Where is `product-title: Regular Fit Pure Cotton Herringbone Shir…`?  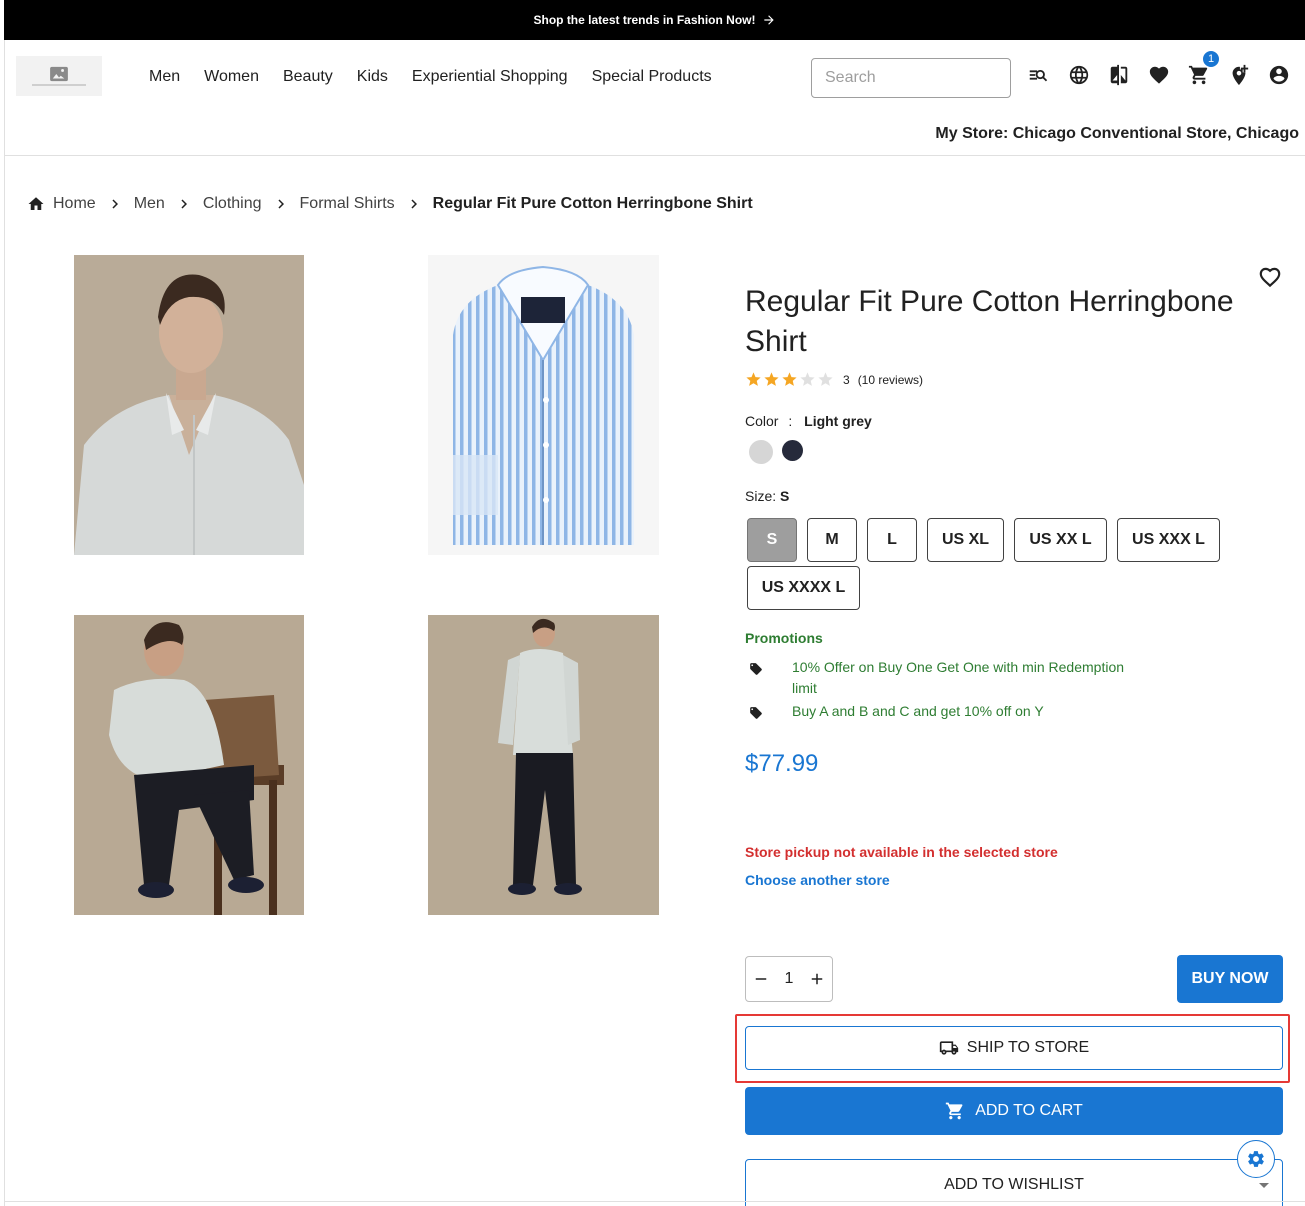
product-title: Regular Fit Pure Cotton Herringbone Shir… is located at coordinates (989, 321).